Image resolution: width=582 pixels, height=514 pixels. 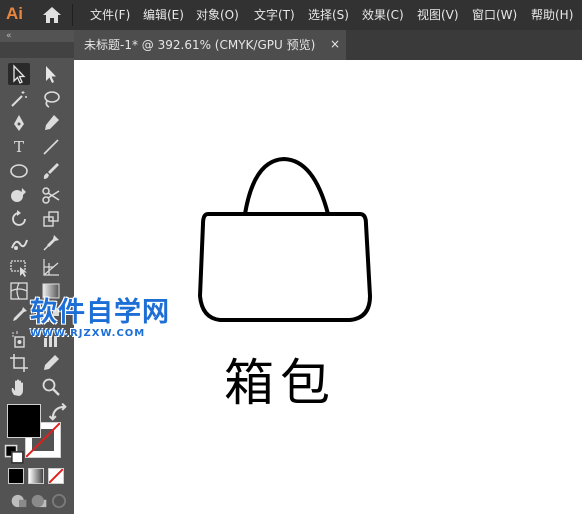 What do you see at coordinates (52, 15) in the screenshot?
I see `home-icon` at bounding box center [52, 15].